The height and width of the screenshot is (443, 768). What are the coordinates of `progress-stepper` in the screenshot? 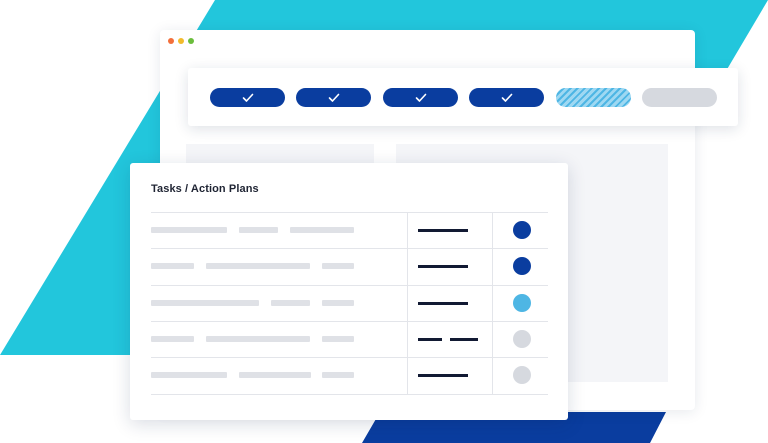 It's located at (463, 97).